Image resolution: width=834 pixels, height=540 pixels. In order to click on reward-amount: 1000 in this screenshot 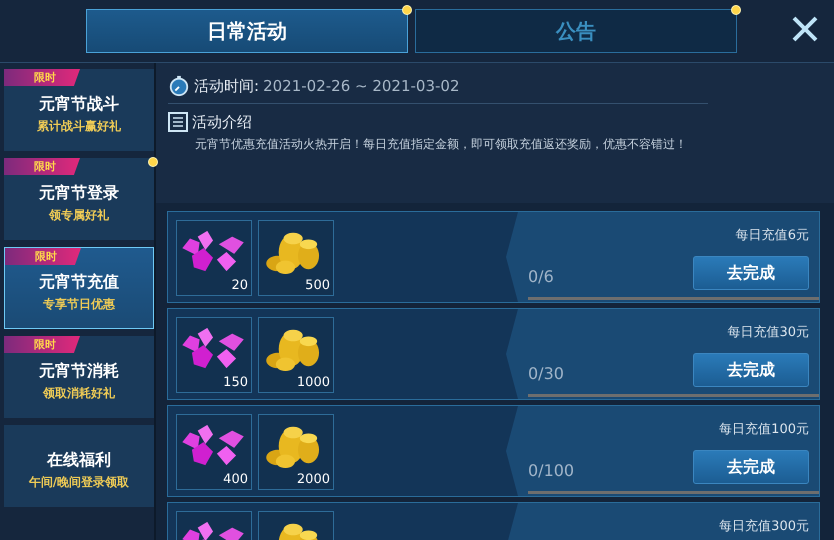, I will do `click(313, 382)`.